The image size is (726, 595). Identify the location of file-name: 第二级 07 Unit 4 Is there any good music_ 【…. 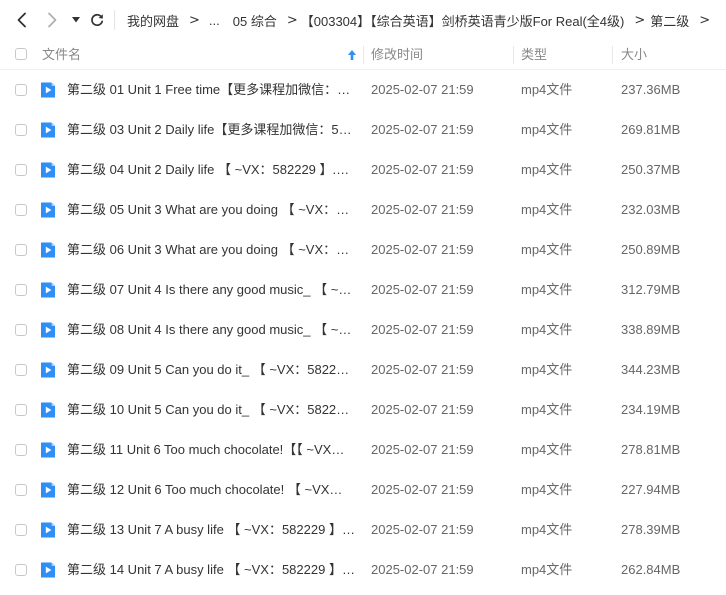
(211, 290).